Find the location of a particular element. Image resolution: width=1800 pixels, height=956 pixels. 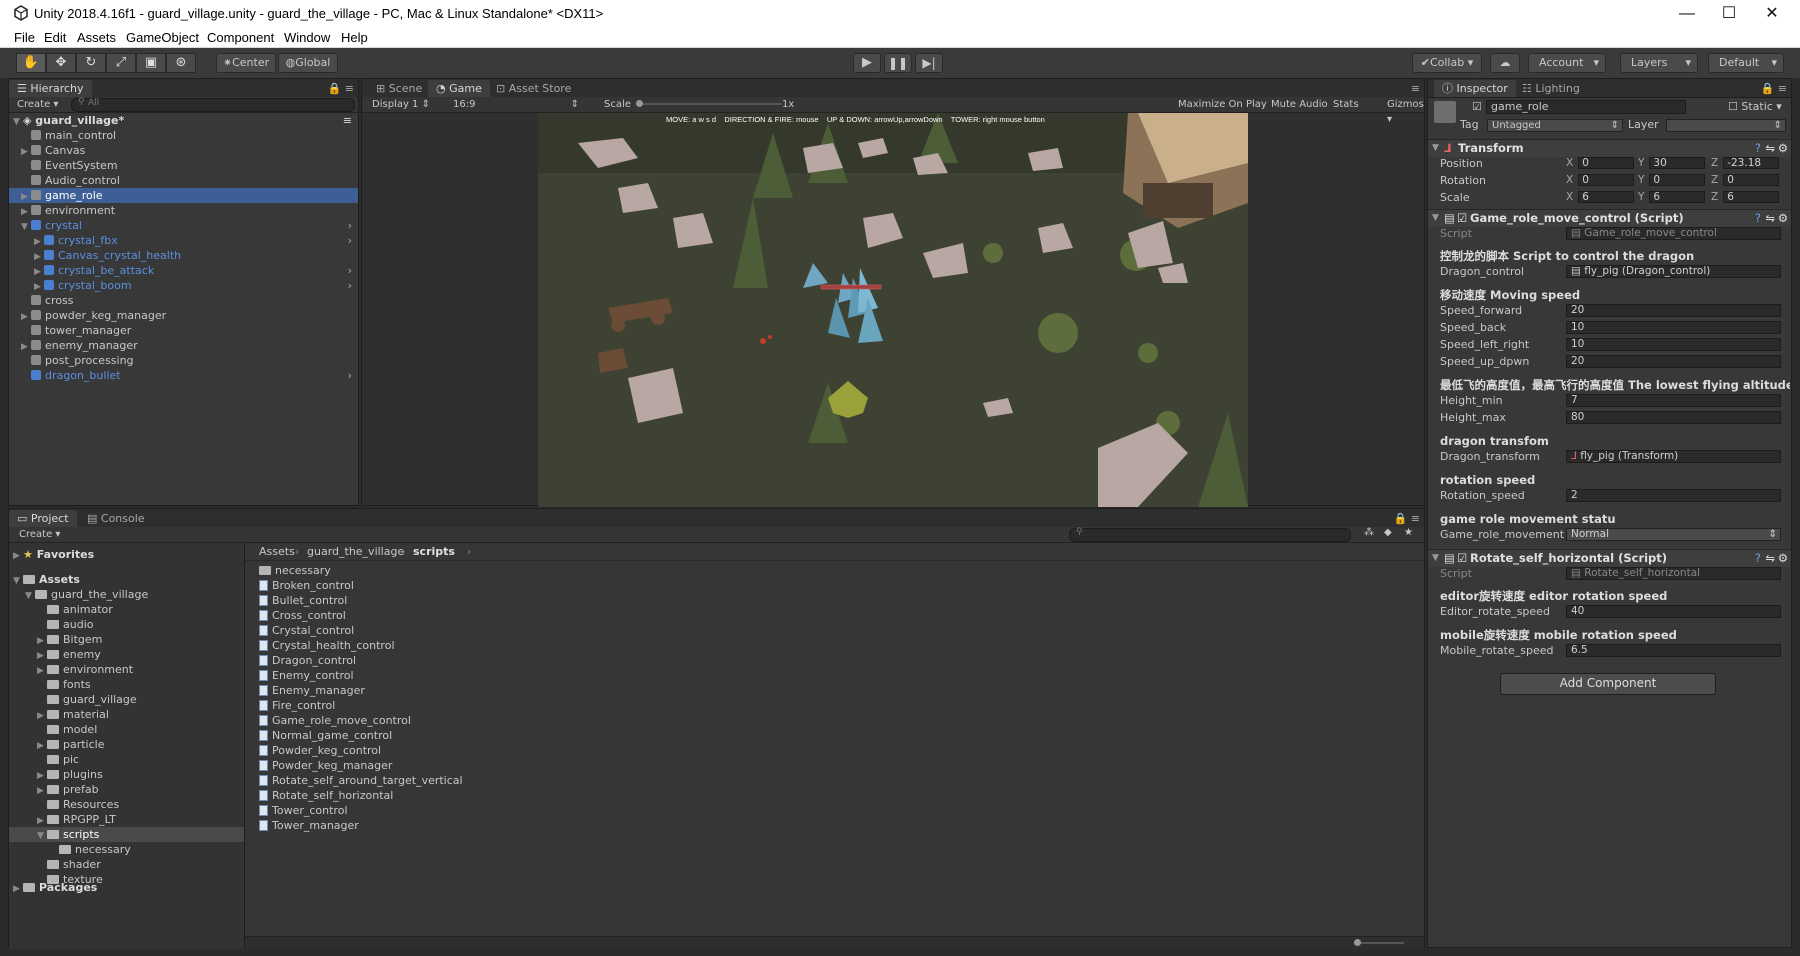

scale-z-field: Z6 is located at coordinates (1745, 197).